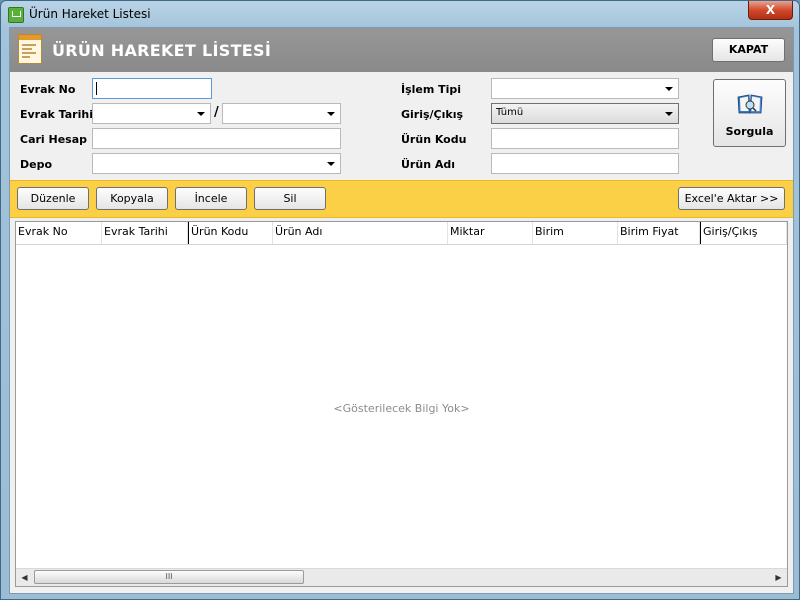 The height and width of the screenshot is (600, 800). What do you see at coordinates (169, 577) in the screenshot?
I see `scrollbar-thumb: III` at bounding box center [169, 577].